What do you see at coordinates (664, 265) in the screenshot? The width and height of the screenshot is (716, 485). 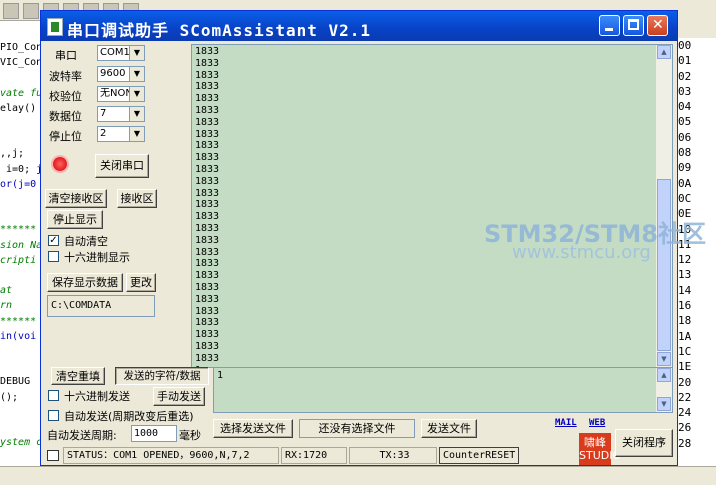 I see `scroll-thumb` at bounding box center [664, 265].